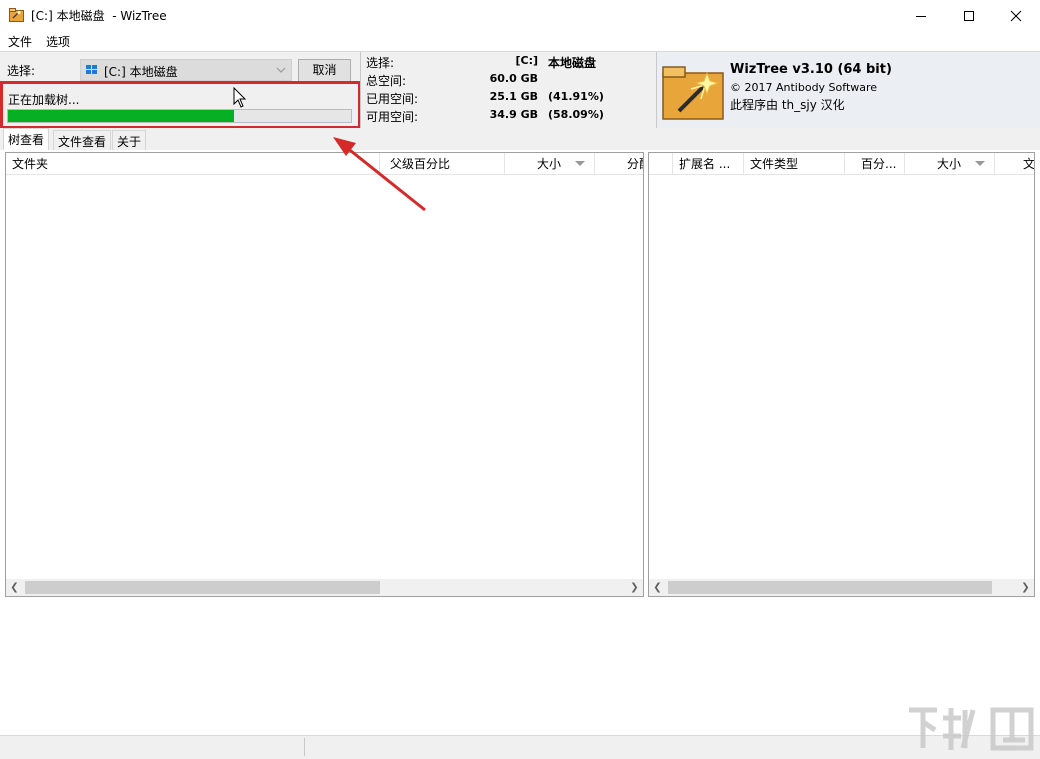 The image size is (1040, 759). What do you see at coordinates (329, 149) in the screenshot?
I see `annotation-layer` at bounding box center [329, 149].